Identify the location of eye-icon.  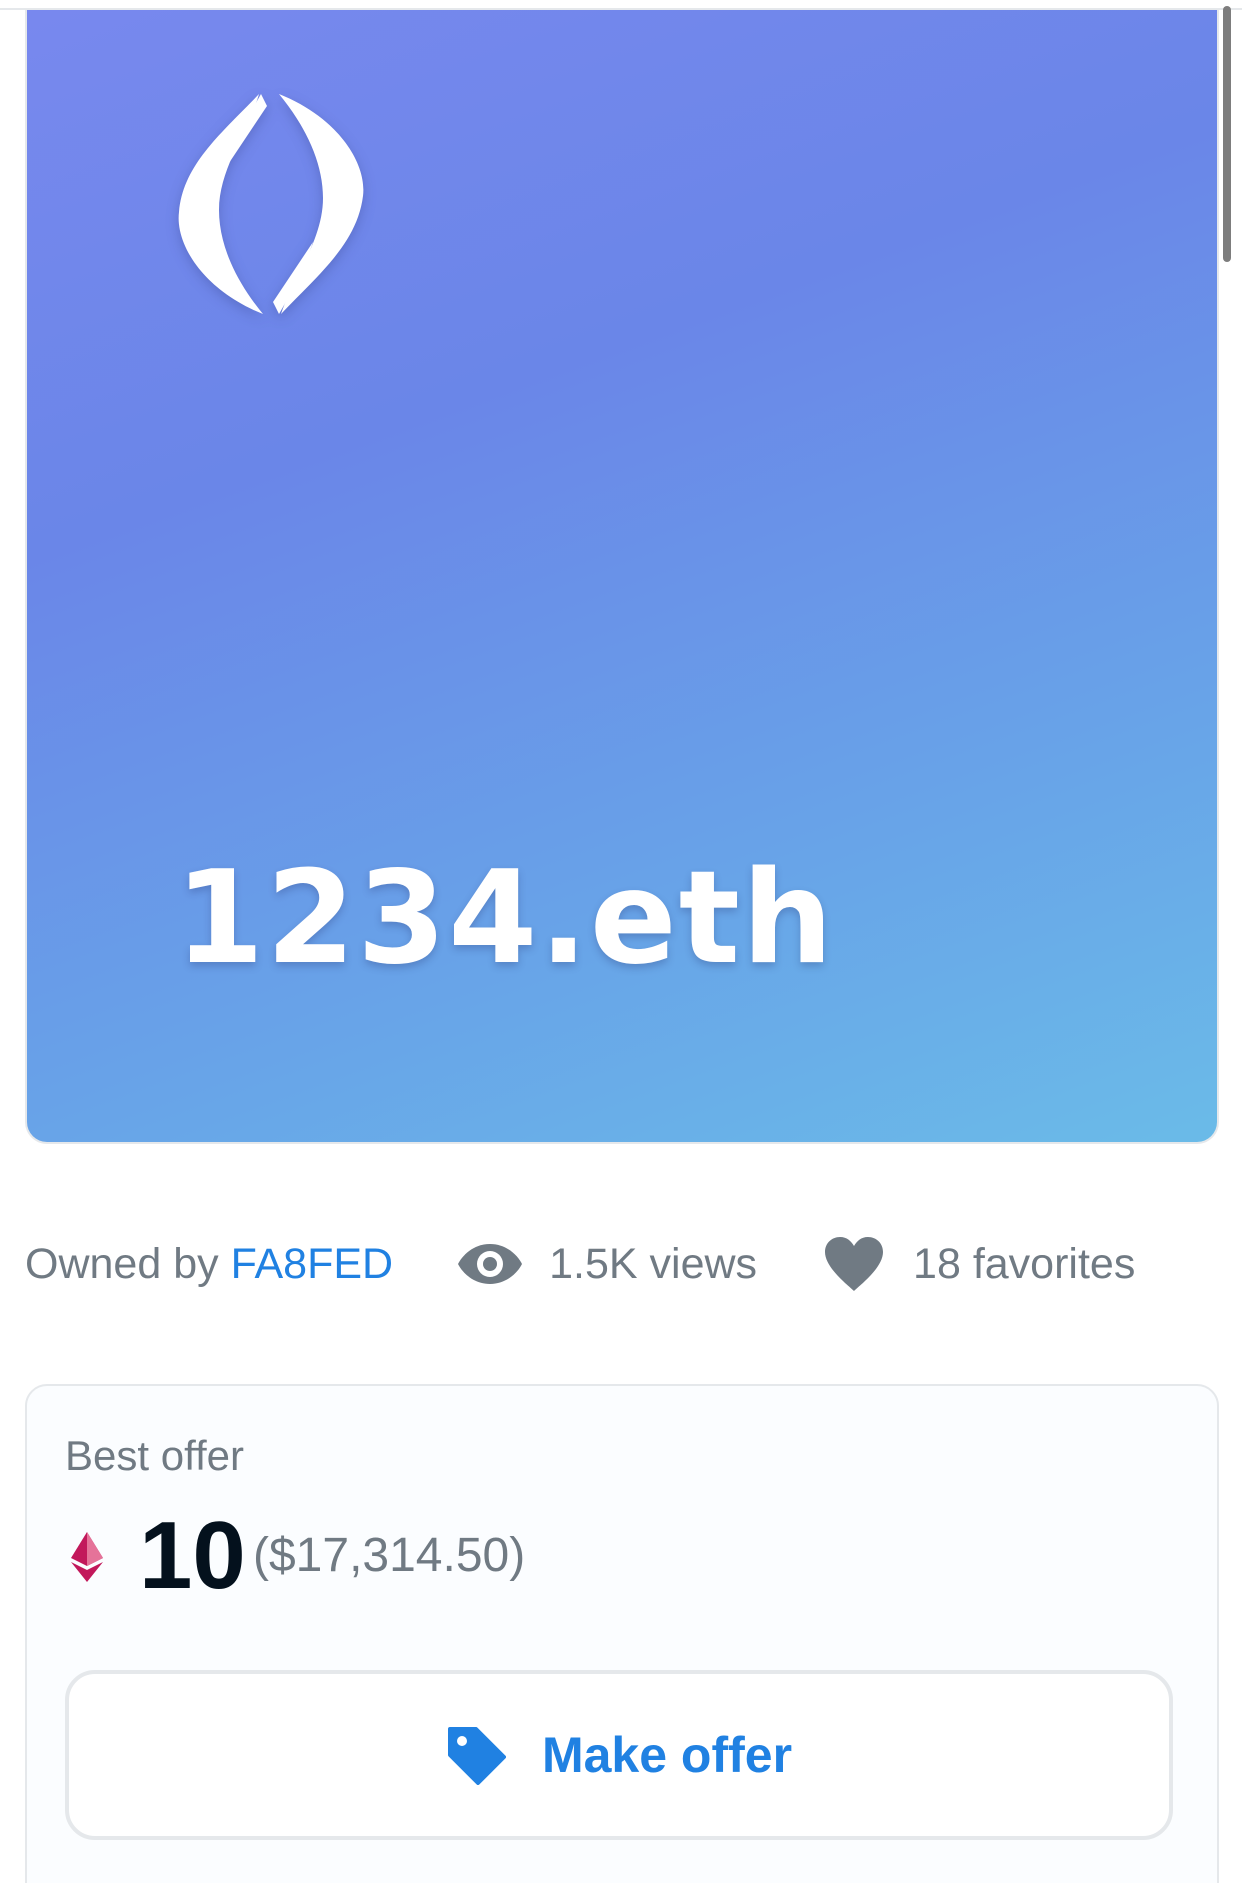
(490, 1264).